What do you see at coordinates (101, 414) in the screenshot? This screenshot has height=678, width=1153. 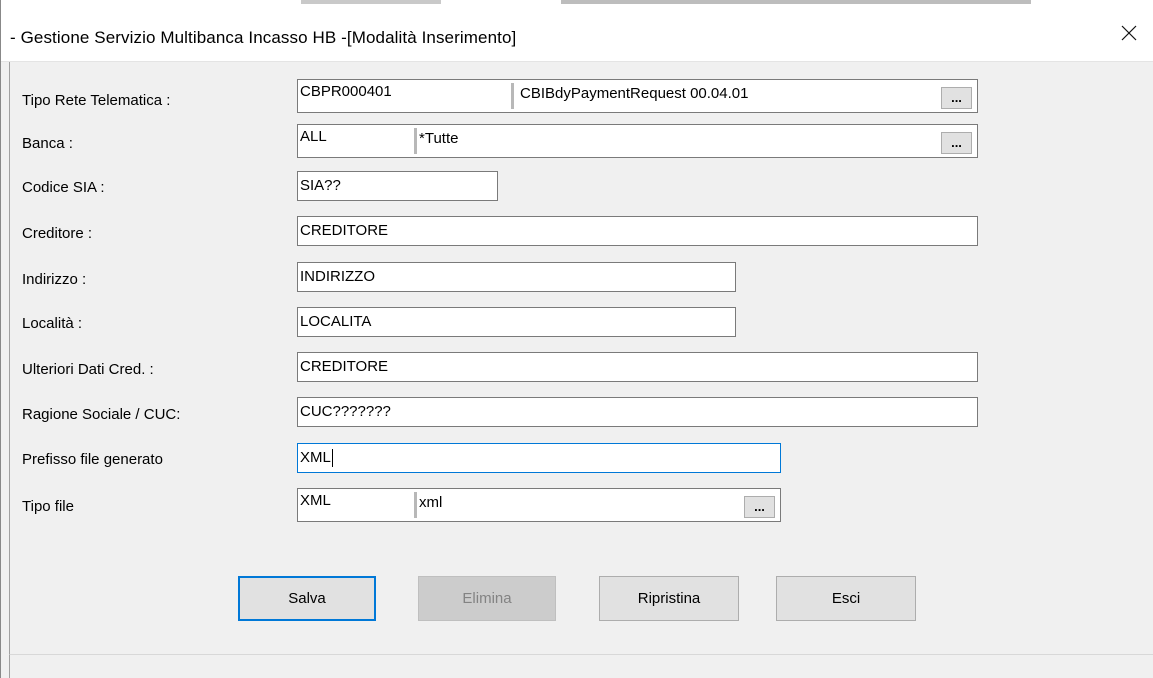 I see `ragione-sociale-label: Ragione Sociale / CUC:` at bounding box center [101, 414].